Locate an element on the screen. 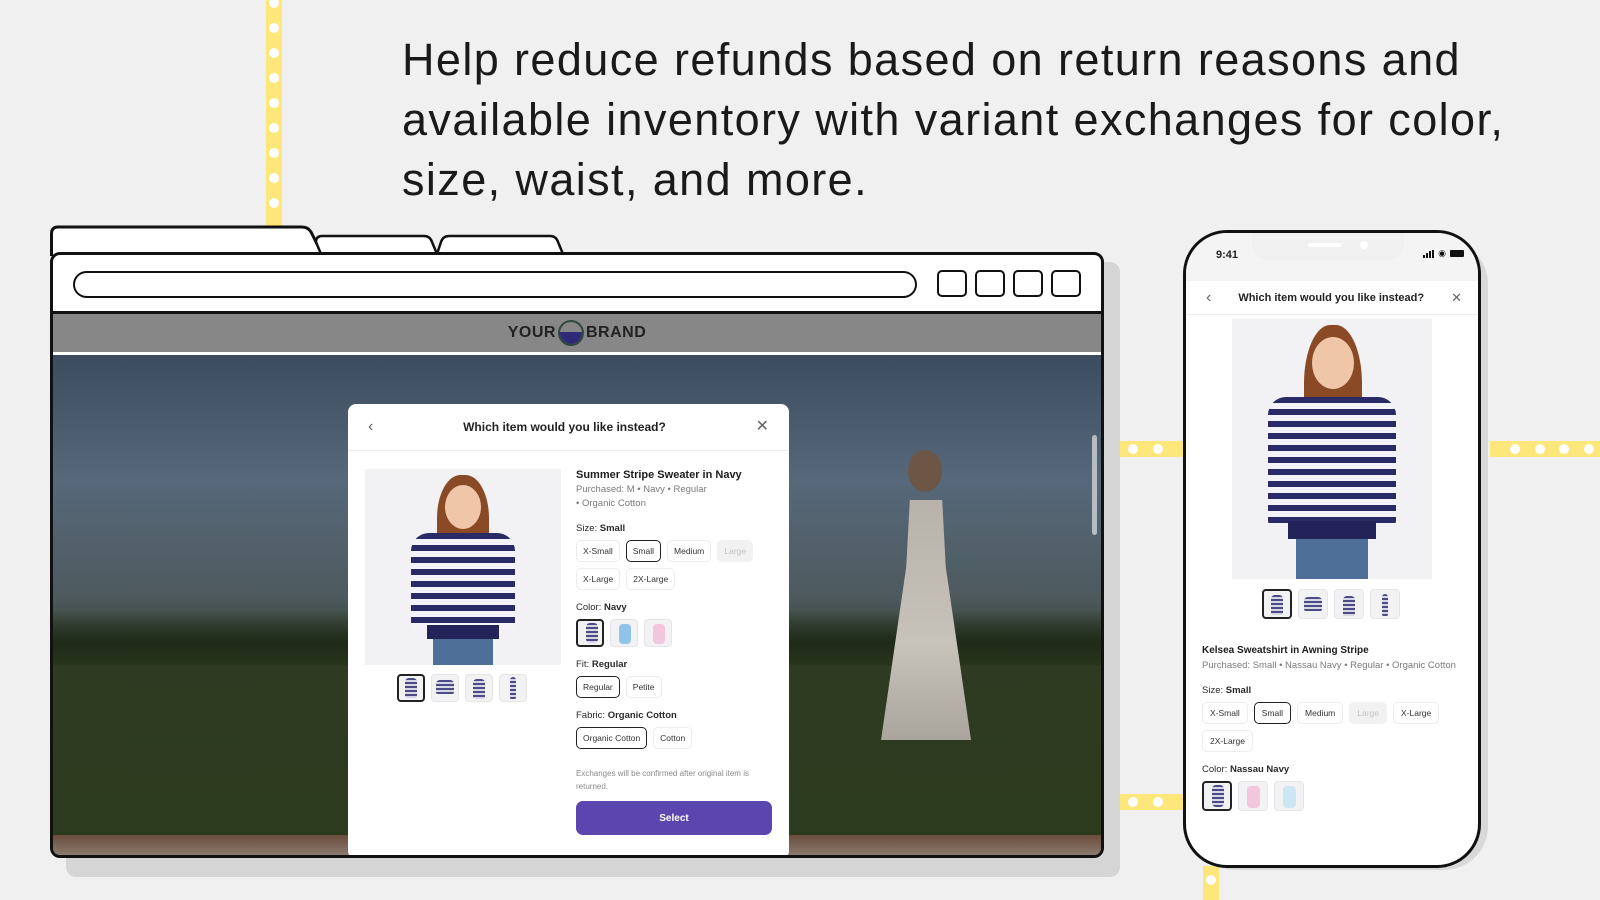 The height and width of the screenshot is (900, 1600). status-bar: 9:41 ◉ is located at coordinates (1332, 257).